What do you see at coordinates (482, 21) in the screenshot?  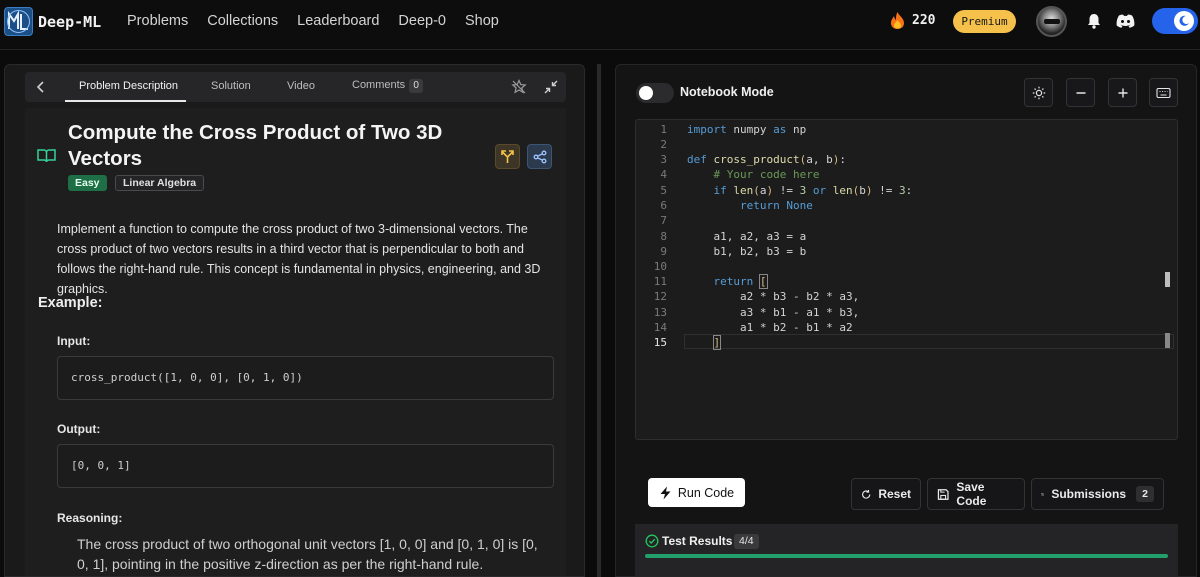 I see `nav-link-shop: Shop` at bounding box center [482, 21].